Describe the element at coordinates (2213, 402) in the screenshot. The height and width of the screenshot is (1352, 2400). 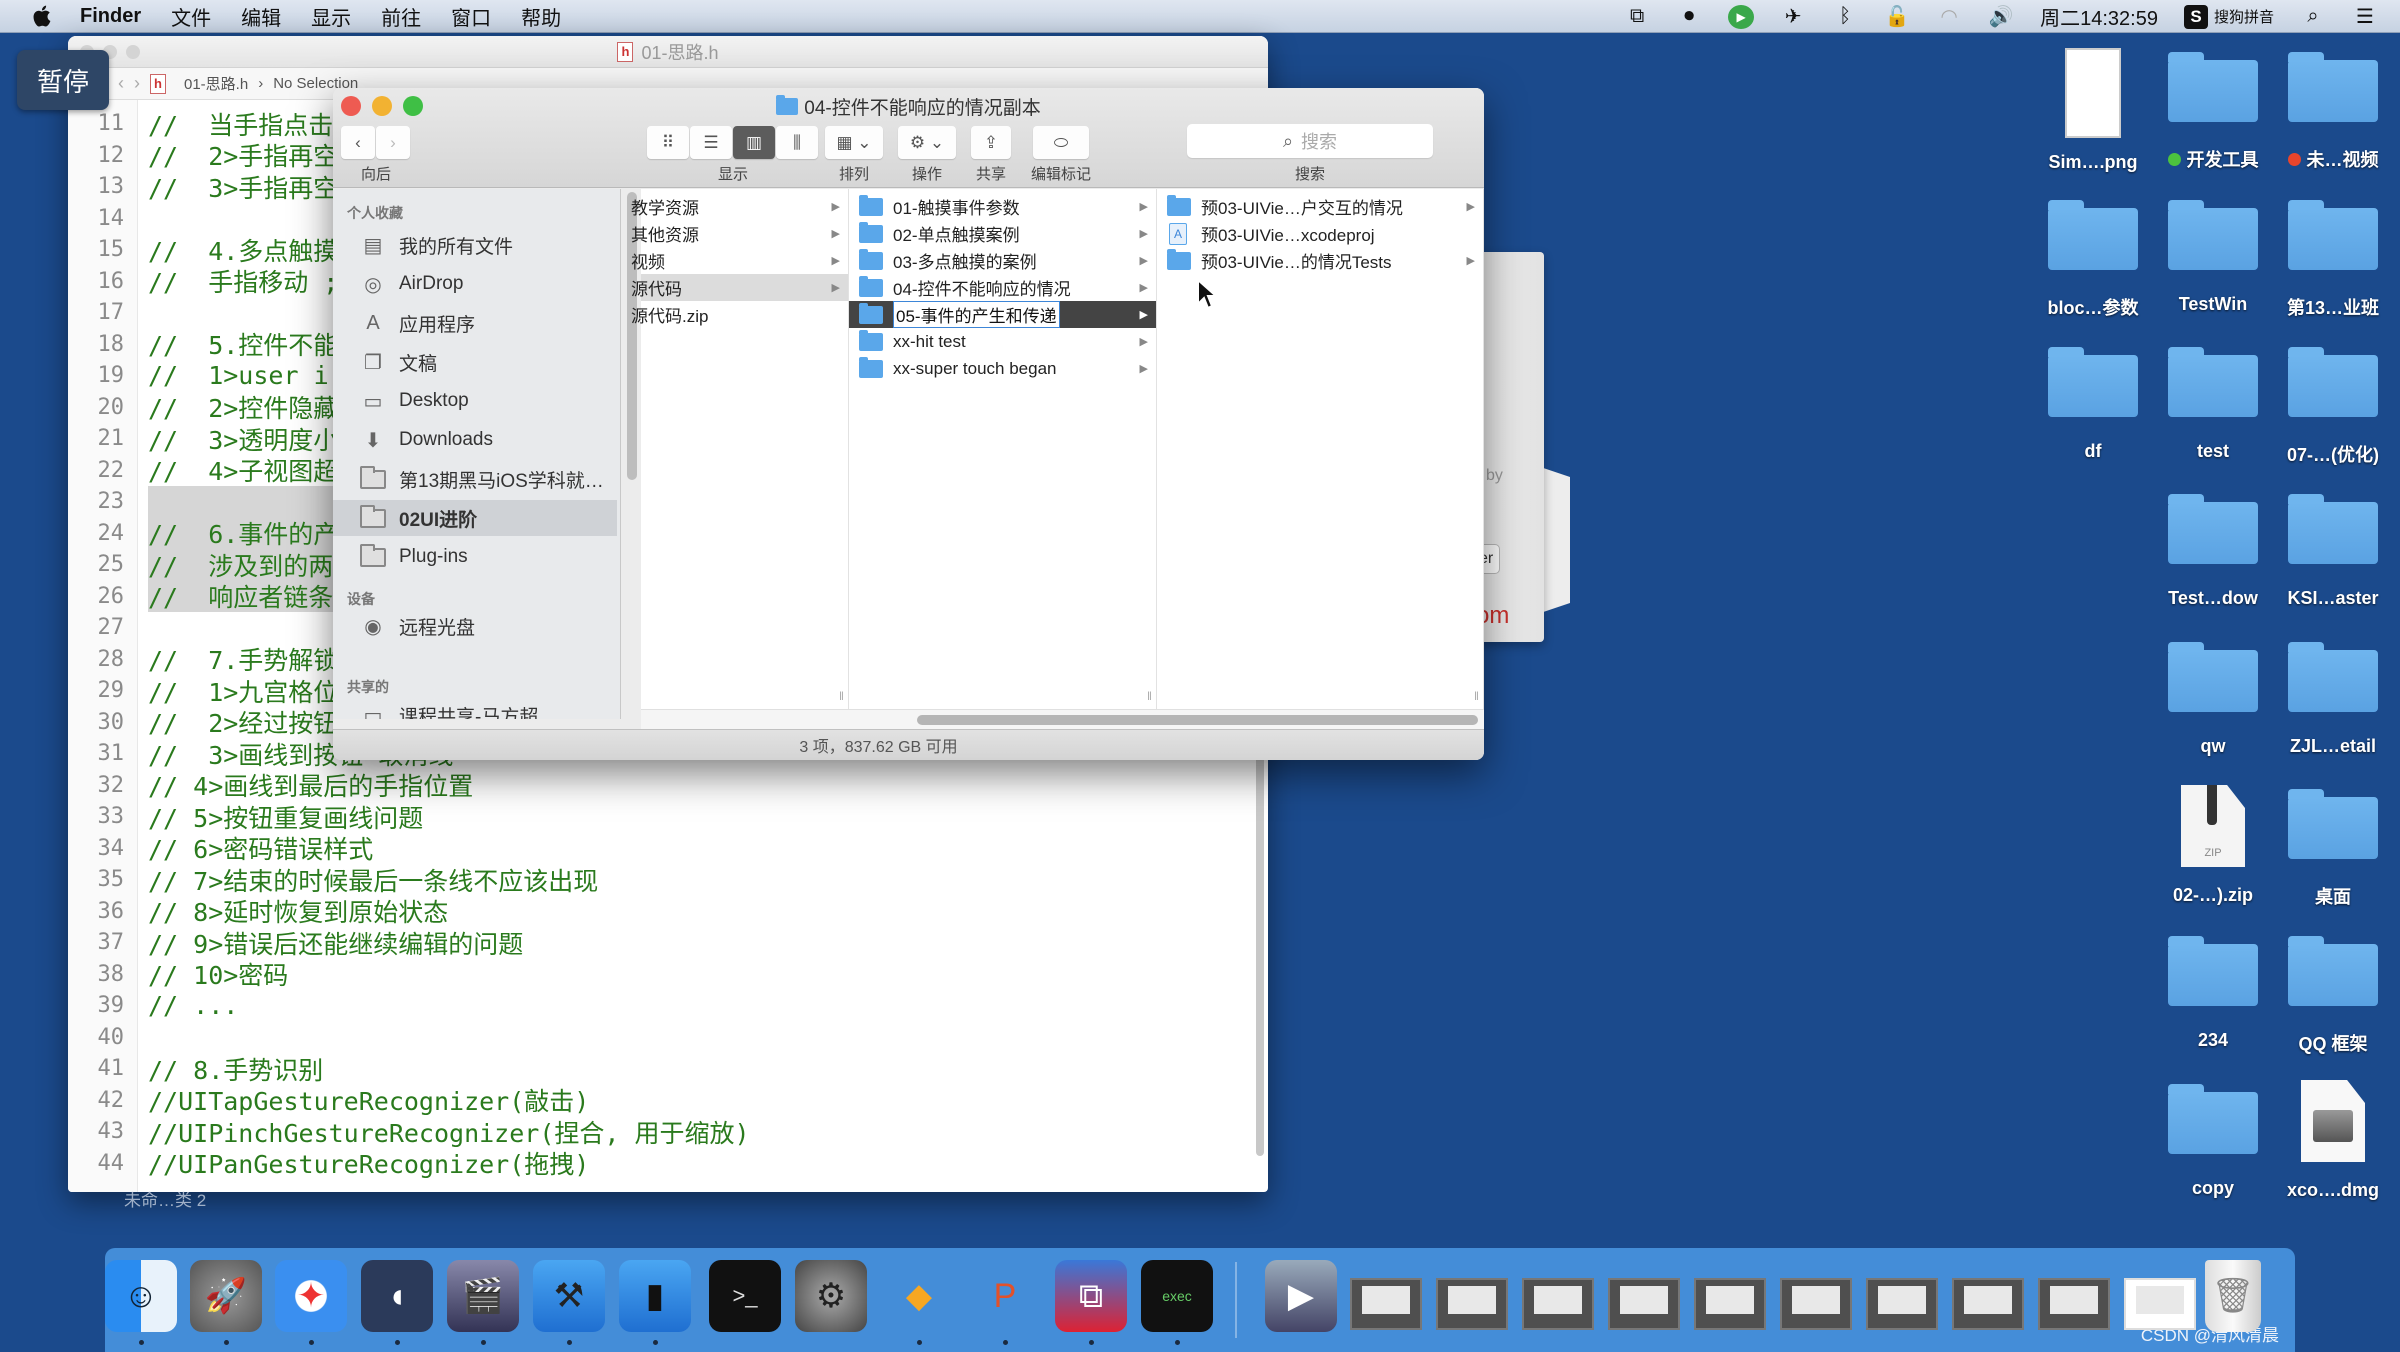
I see `desktop-icon: test` at that location.